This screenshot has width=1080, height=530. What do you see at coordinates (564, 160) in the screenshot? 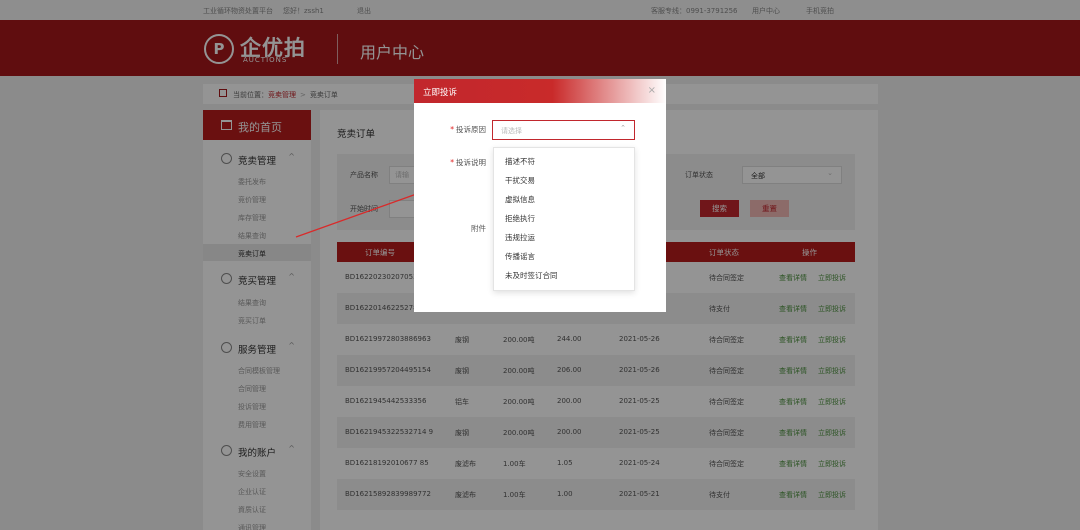
I see `reason-option: 描述不符` at bounding box center [564, 160].